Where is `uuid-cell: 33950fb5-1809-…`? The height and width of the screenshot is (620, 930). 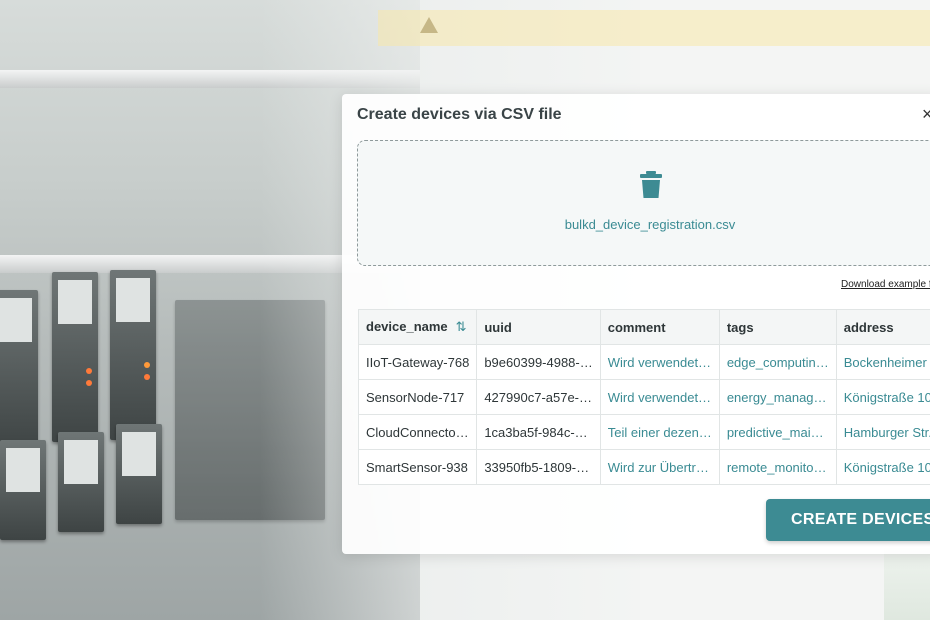
uuid-cell: 33950fb5-1809-… is located at coordinates (538, 467).